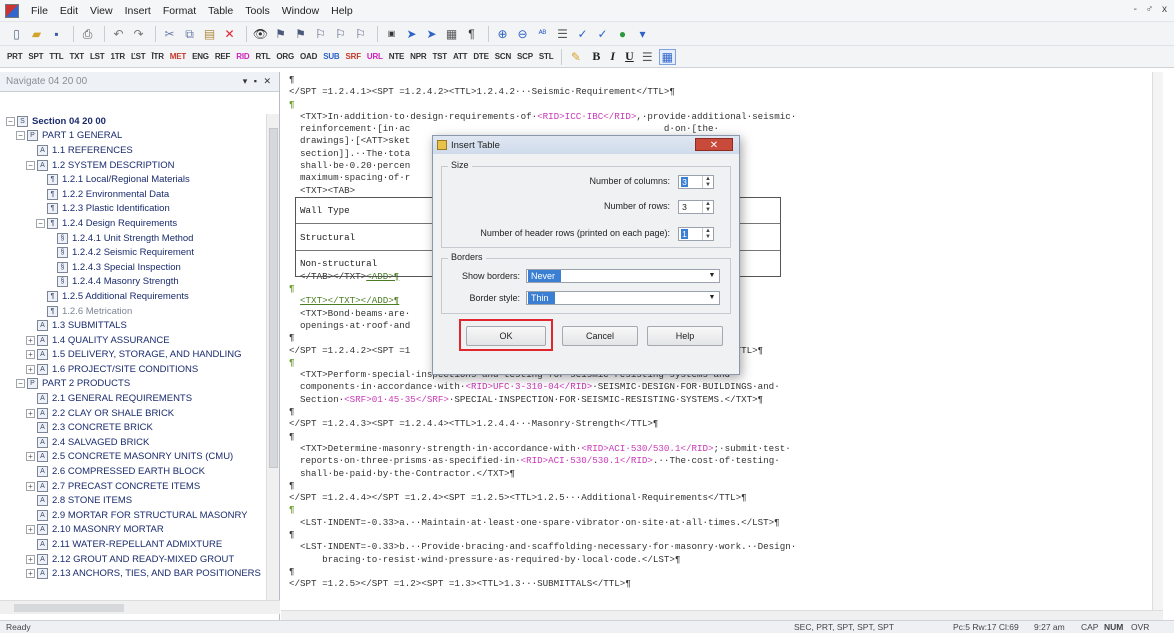  Describe the element at coordinates (712, 298) in the screenshot. I see `chevron-down-icon: ▼` at that location.